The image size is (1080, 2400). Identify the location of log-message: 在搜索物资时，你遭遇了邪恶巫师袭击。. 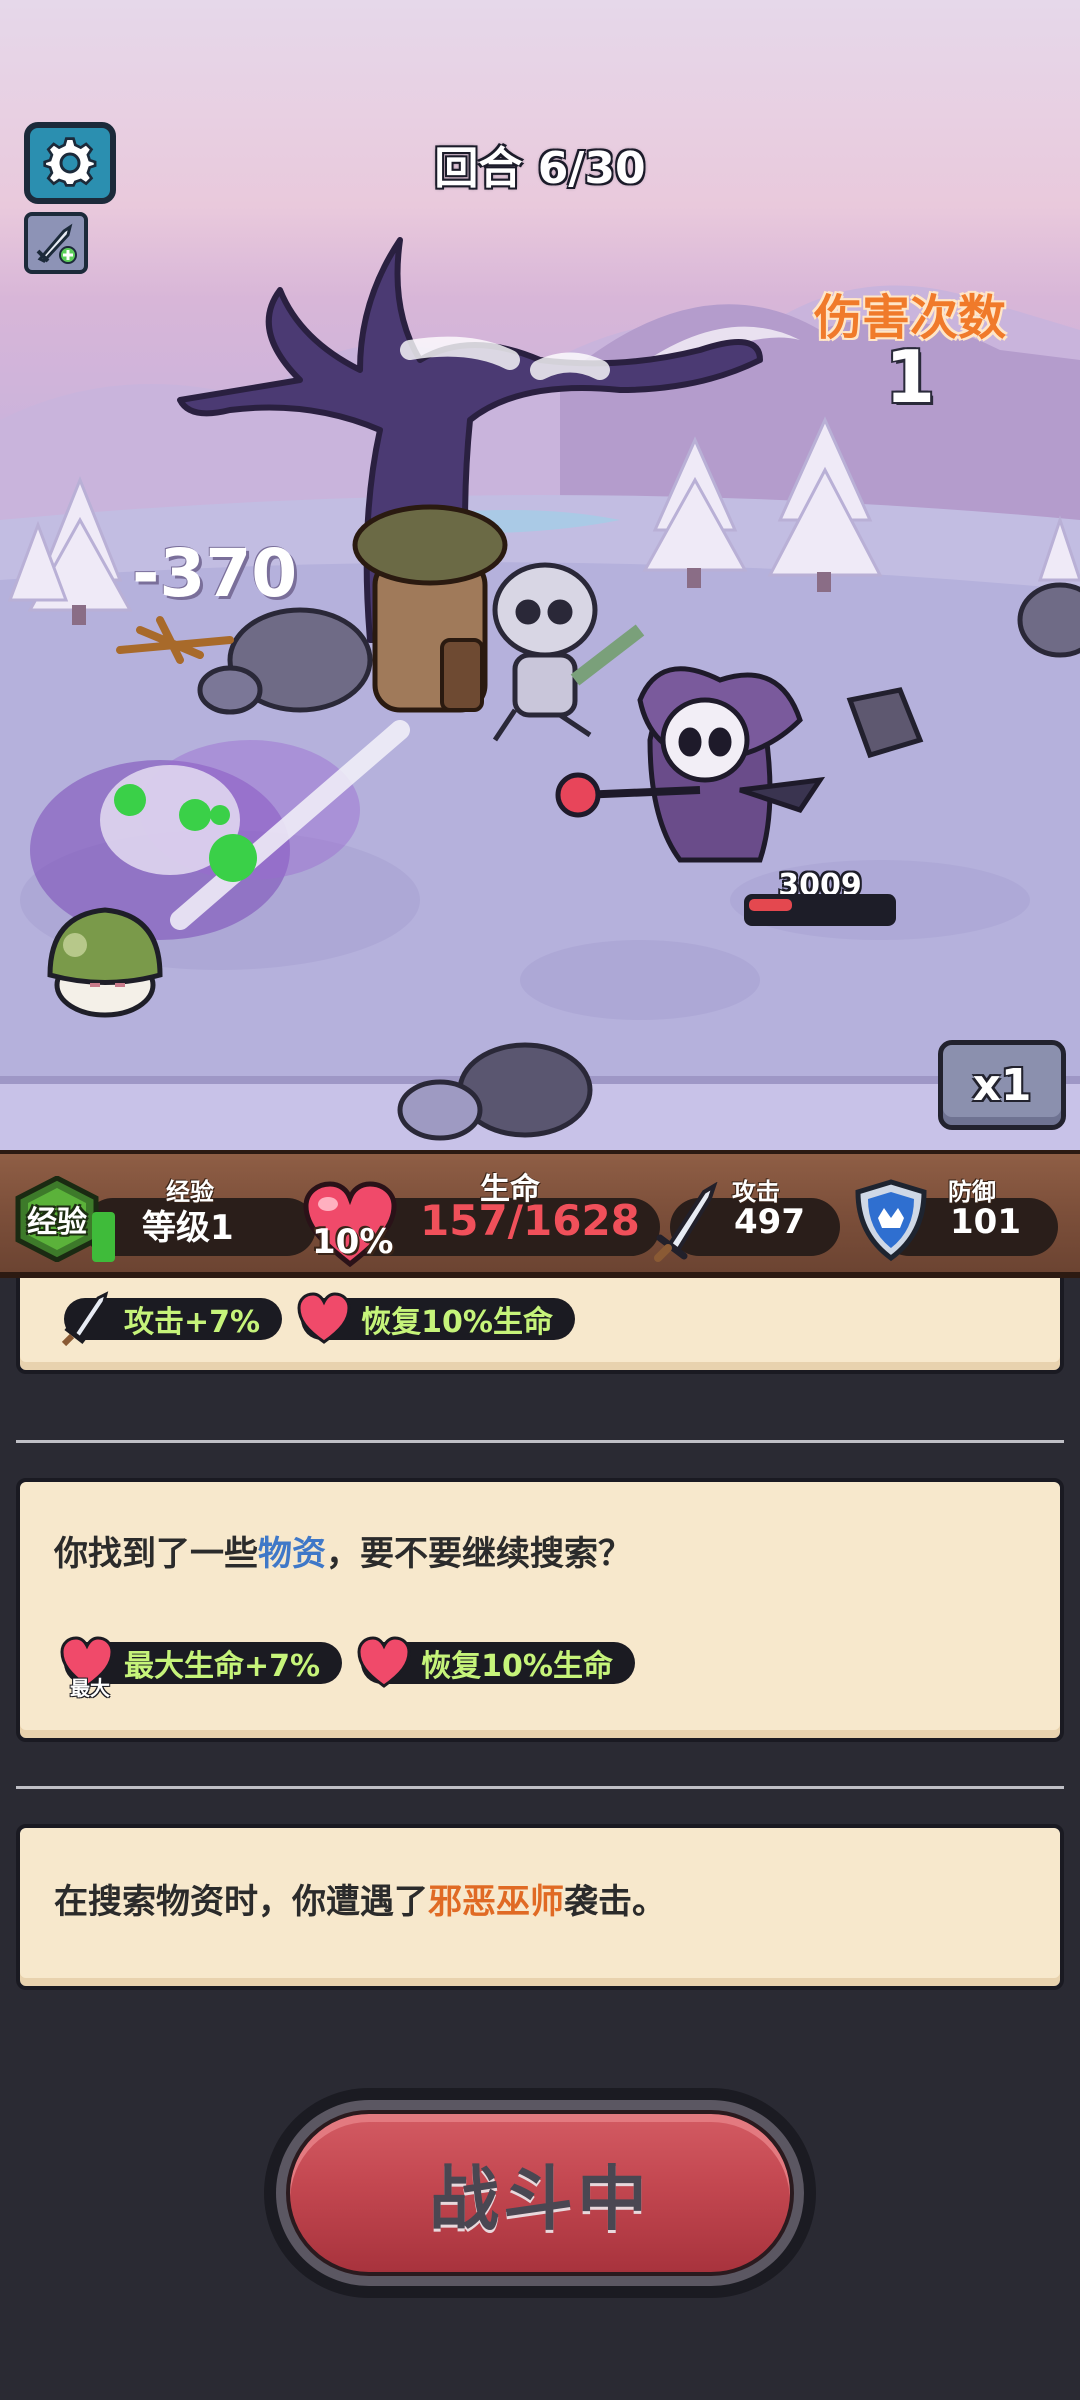
(360, 1898).